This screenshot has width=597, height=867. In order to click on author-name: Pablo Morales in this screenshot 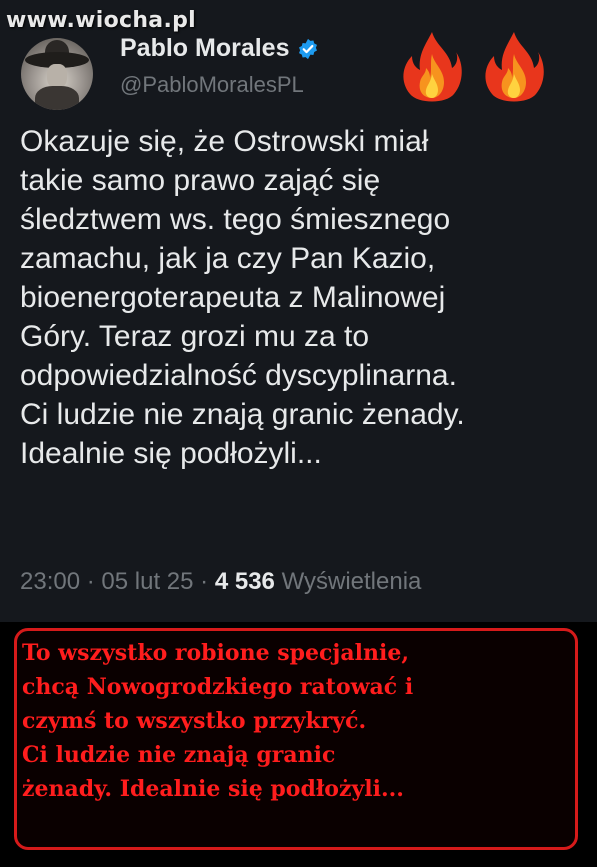, I will do `click(205, 48)`.